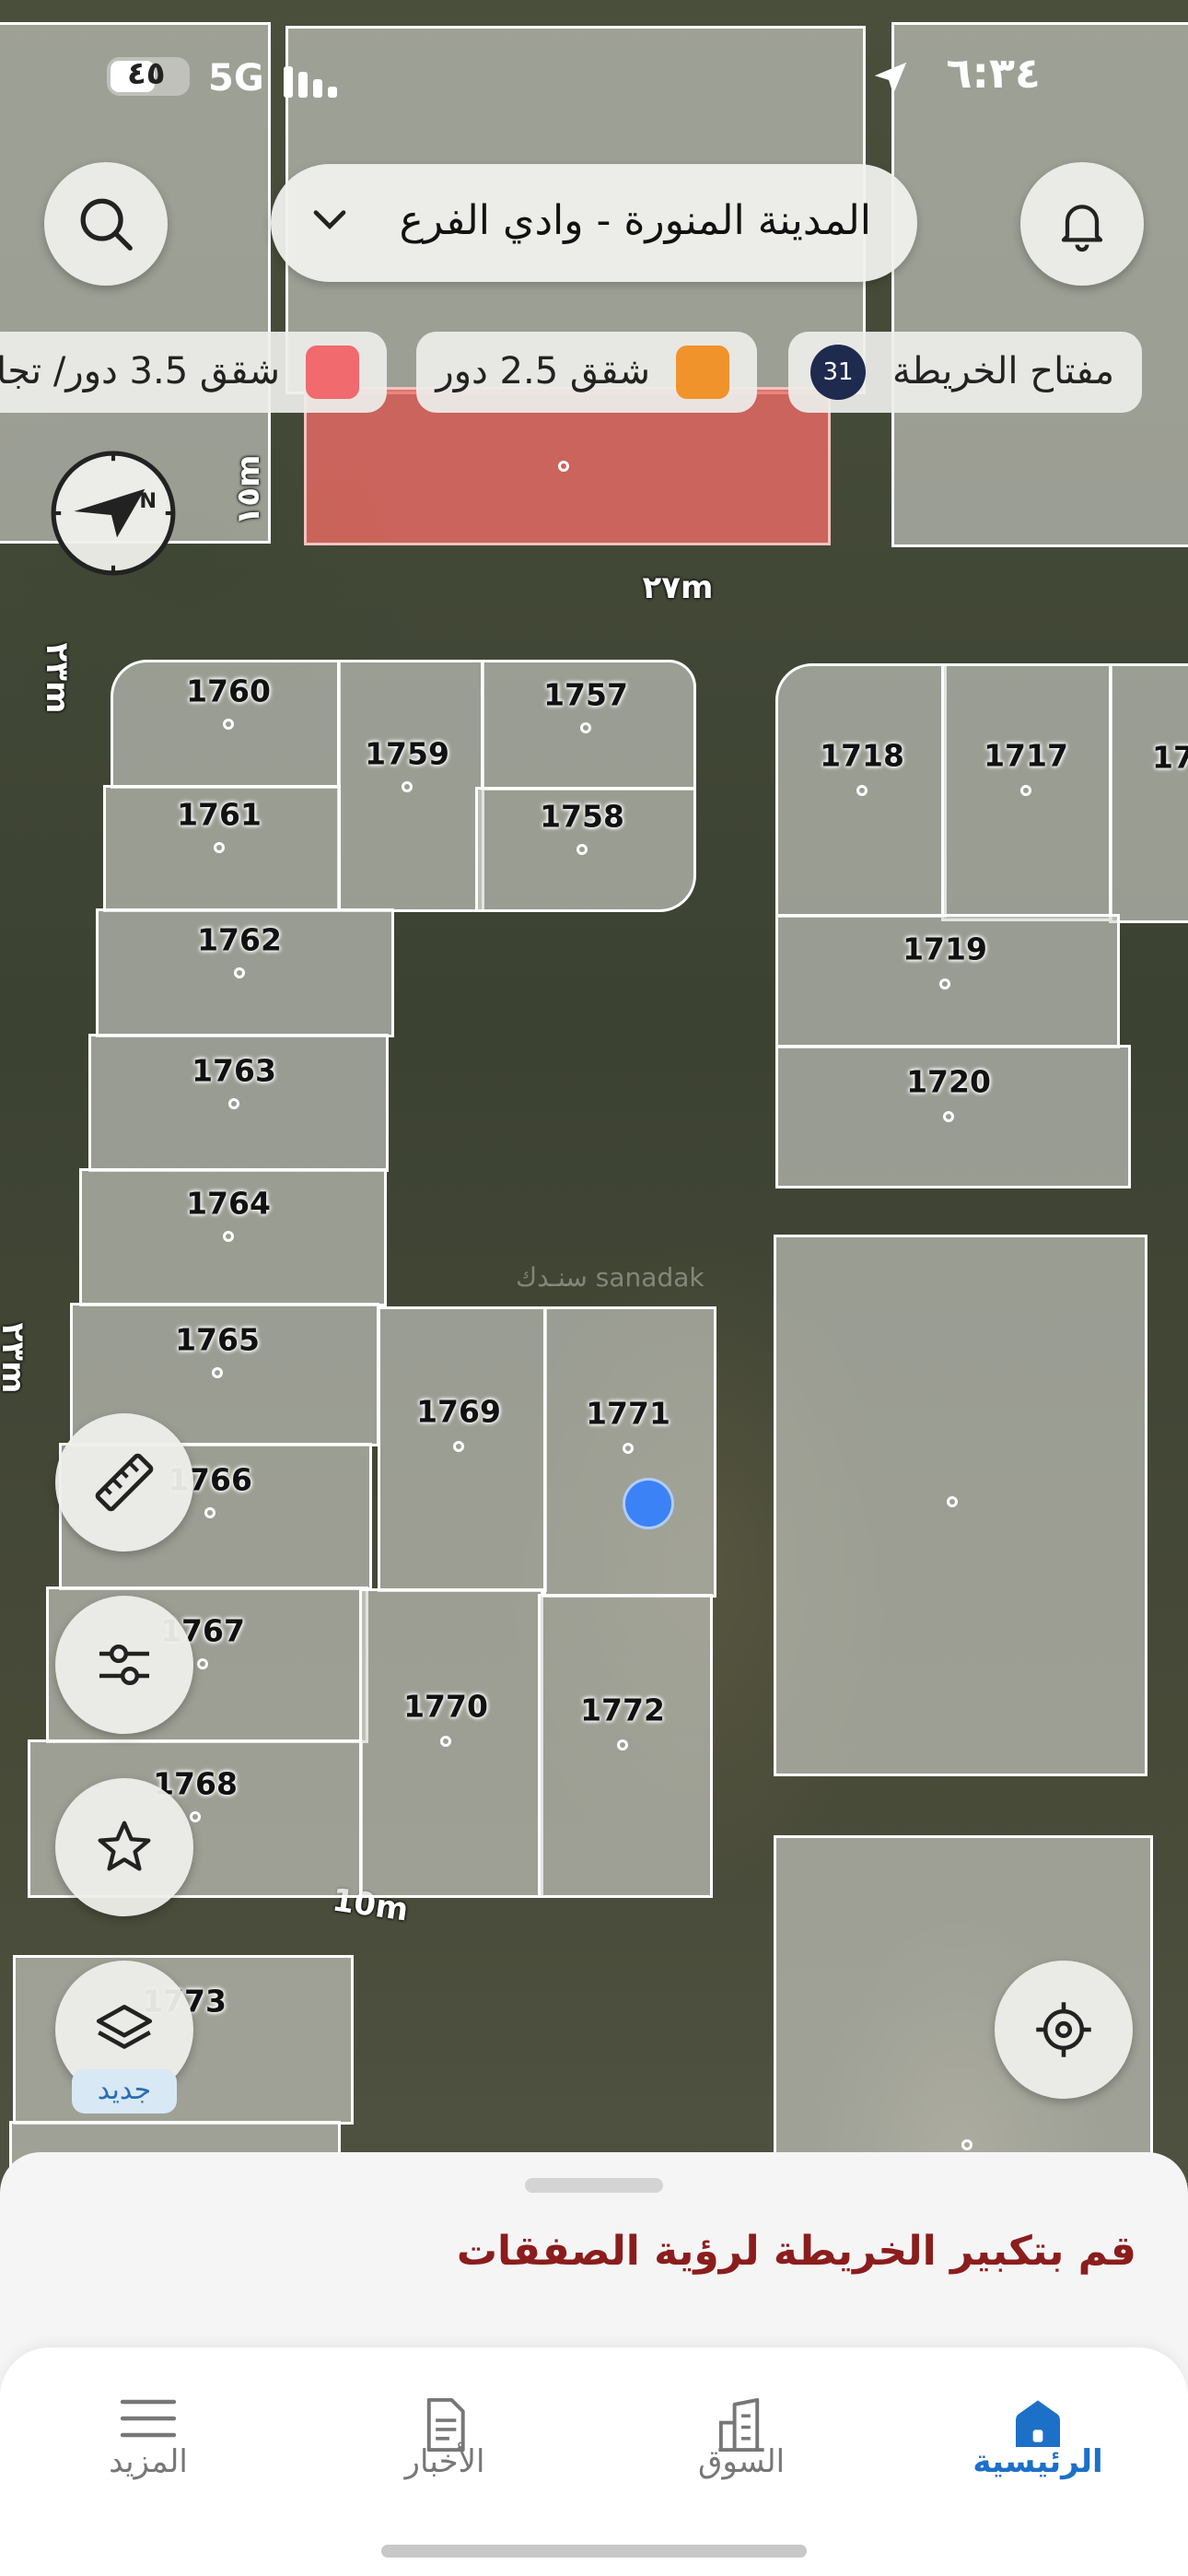 This screenshot has width=1188, height=2576. What do you see at coordinates (1038, 2440) in the screenshot?
I see `tab-home: الرئيسية` at bounding box center [1038, 2440].